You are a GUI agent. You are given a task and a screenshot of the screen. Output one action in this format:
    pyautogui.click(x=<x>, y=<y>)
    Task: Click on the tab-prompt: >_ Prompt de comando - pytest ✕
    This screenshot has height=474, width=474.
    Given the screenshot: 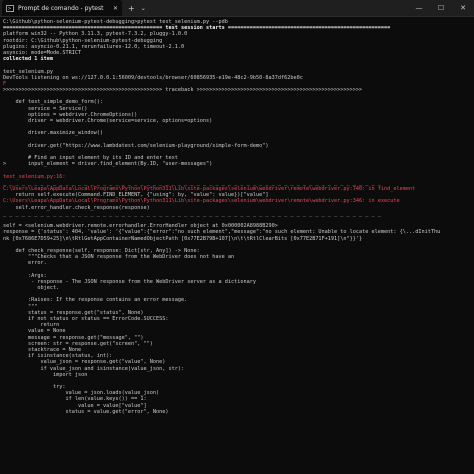 What is the action you would take?
    pyautogui.click(x=62, y=8)
    